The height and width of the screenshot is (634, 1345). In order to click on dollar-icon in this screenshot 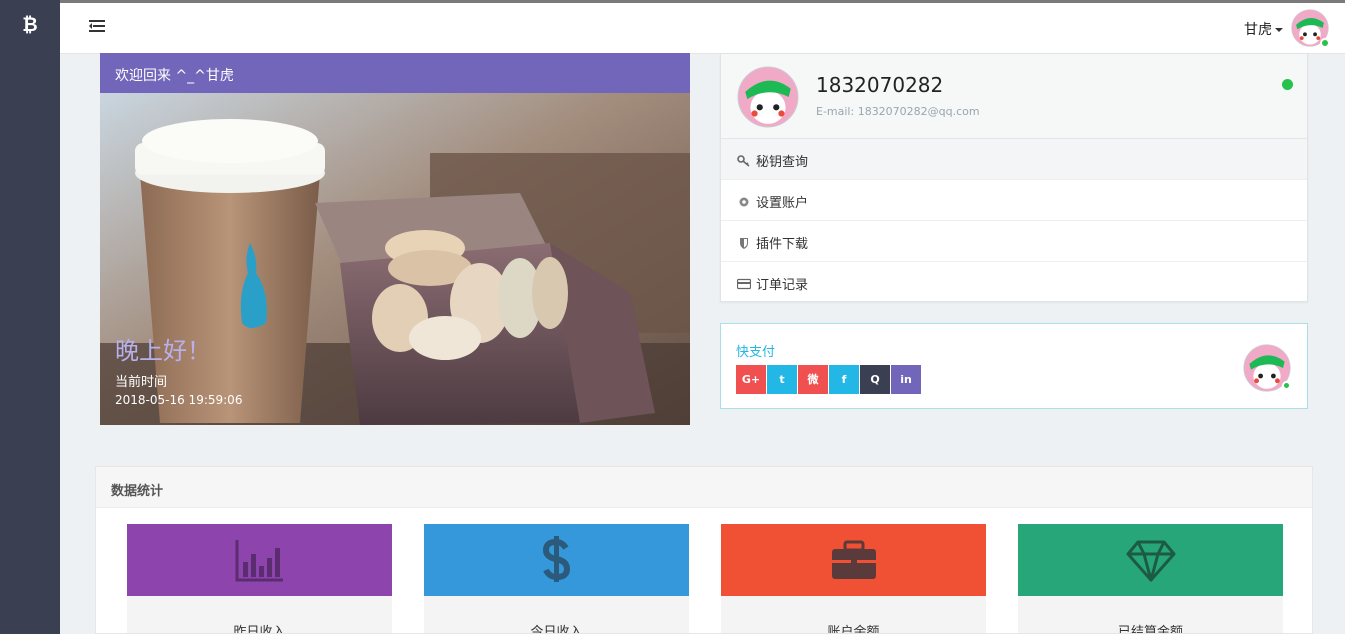, I will do `click(556, 559)`.